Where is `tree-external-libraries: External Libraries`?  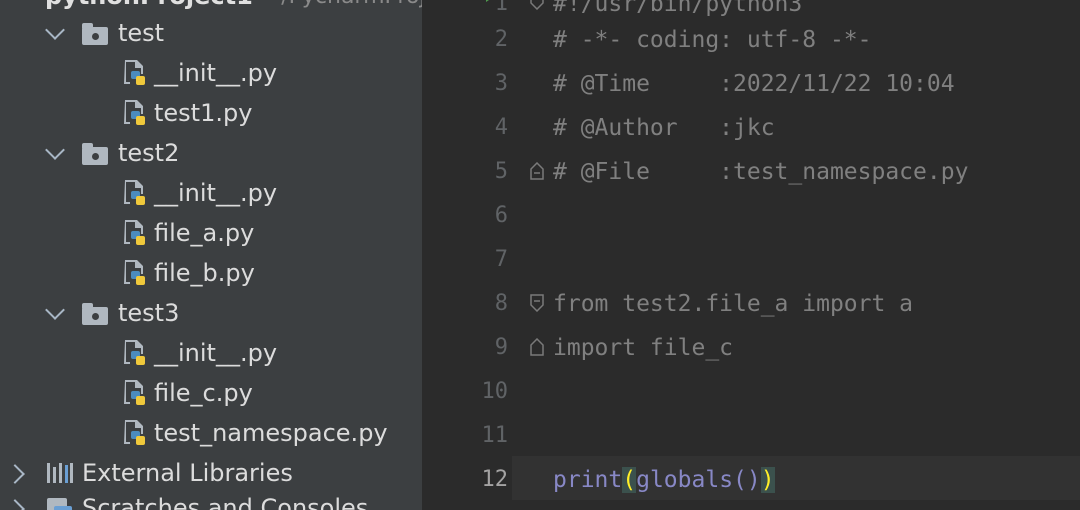 tree-external-libraries: External Libraries is located at coordinates (211, 473).